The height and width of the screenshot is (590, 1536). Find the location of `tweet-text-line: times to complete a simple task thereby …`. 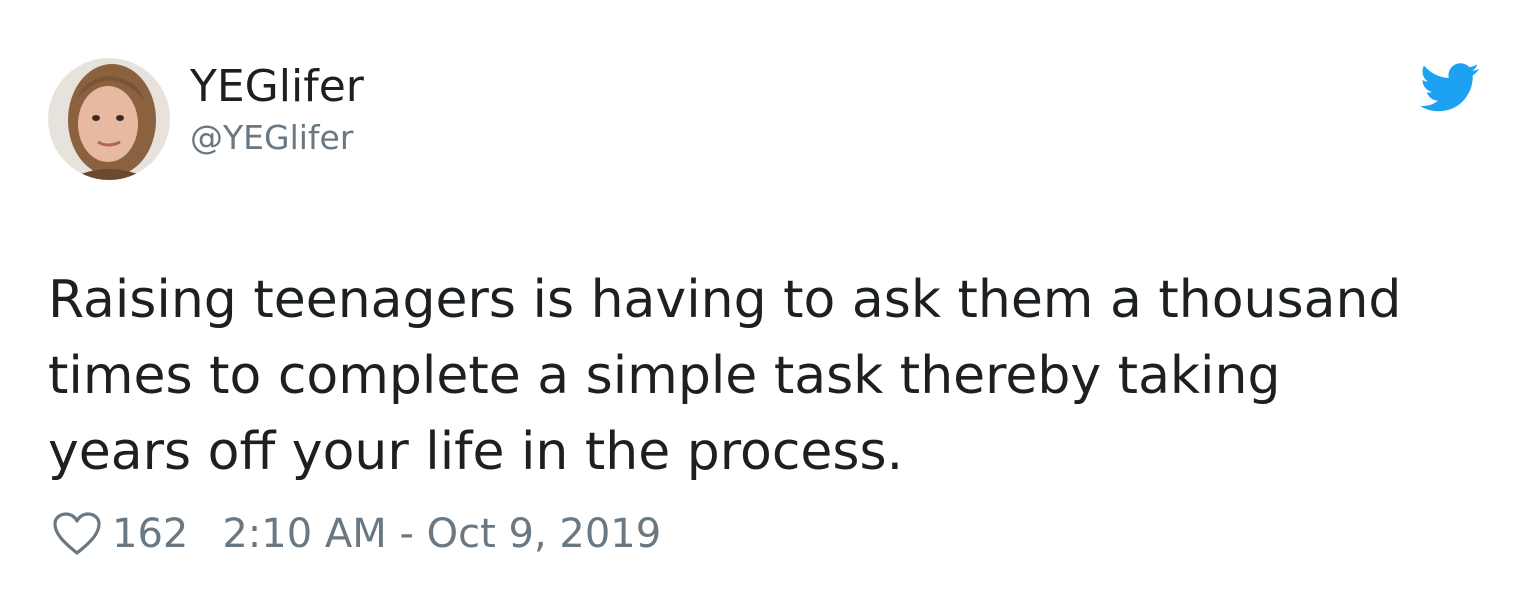

tweet-text-line: times to complete a simple task thereby … is located at coordinates (664, 376).